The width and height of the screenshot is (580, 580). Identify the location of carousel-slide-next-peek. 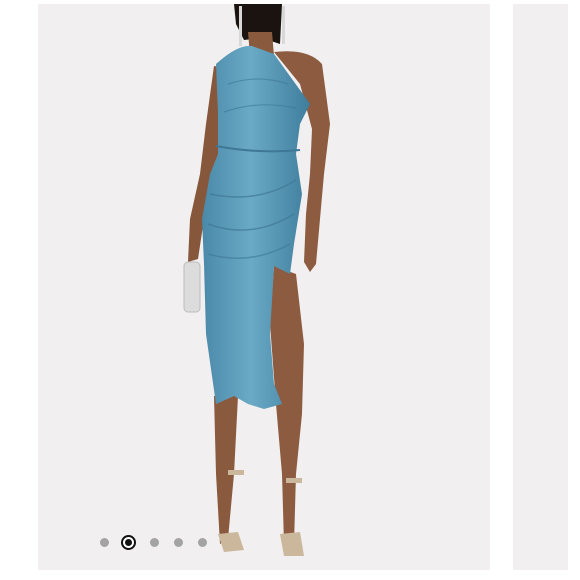
(540, 287).